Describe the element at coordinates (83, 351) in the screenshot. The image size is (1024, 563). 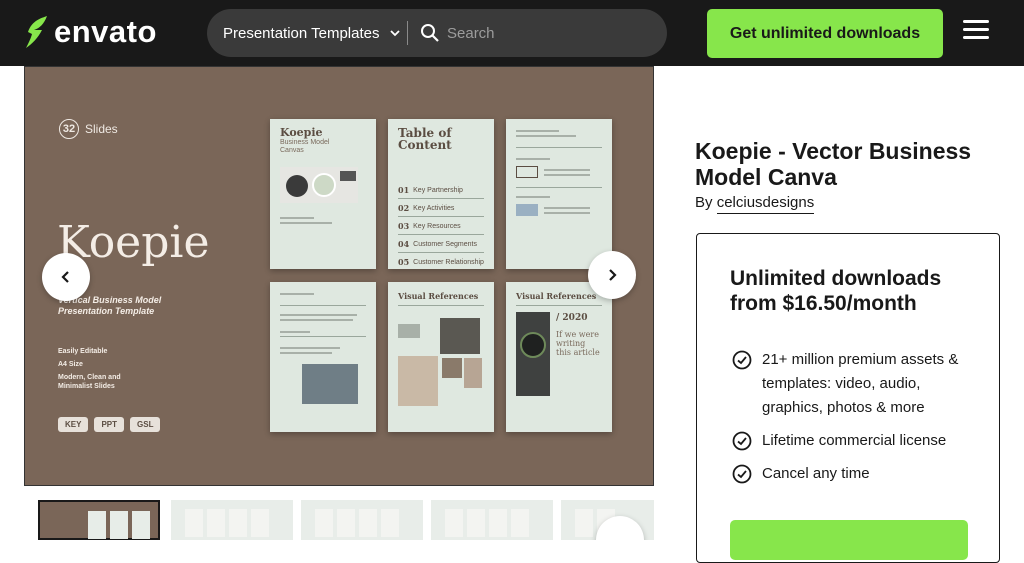
I see `feature-item: Easily Editable` at that location.